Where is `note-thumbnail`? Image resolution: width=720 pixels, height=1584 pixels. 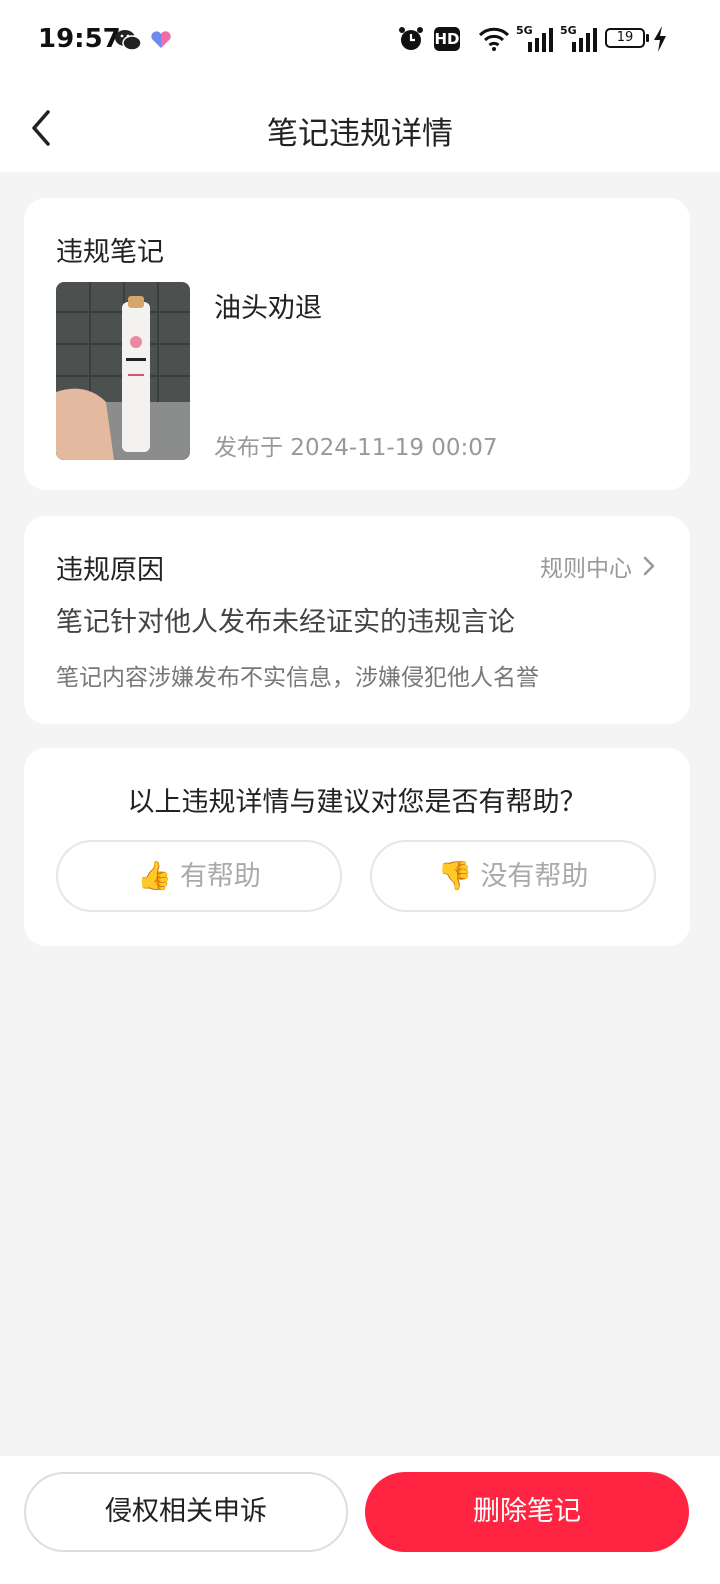 note-thumbnail is located at coordinates (123, 371).